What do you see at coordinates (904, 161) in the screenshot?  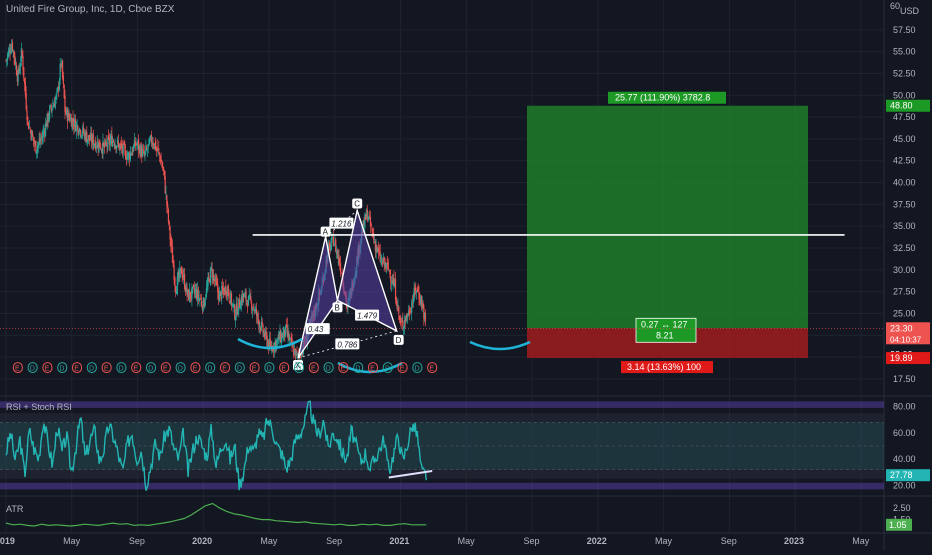 I see `price-tick-label: 42.50` at bounding box center [904, 161].